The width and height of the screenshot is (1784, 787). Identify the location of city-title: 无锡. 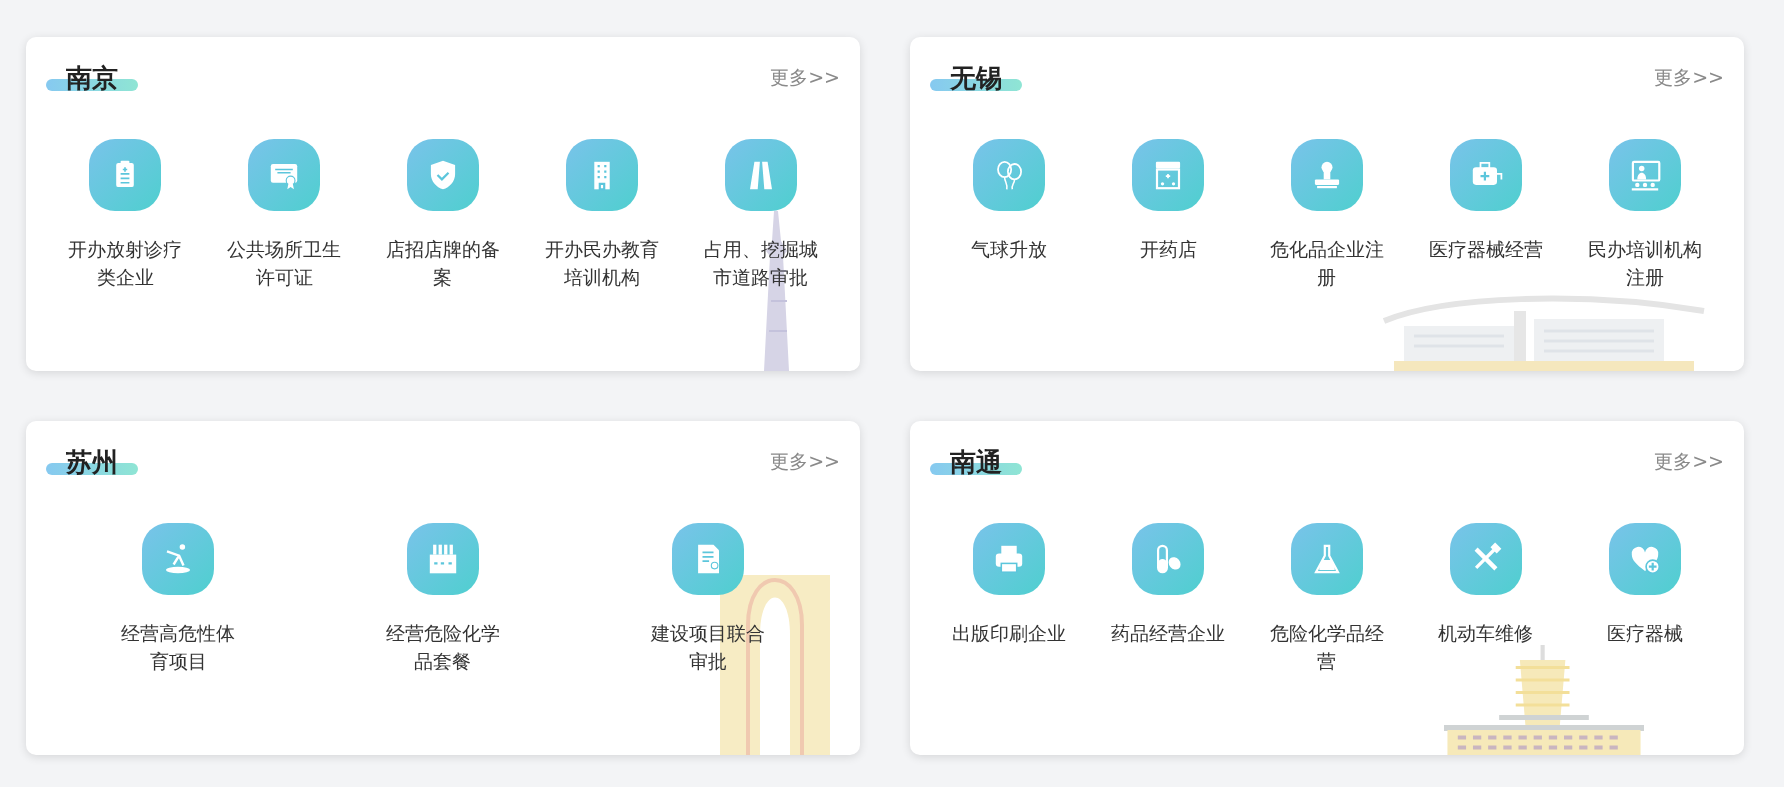
(976, 78).